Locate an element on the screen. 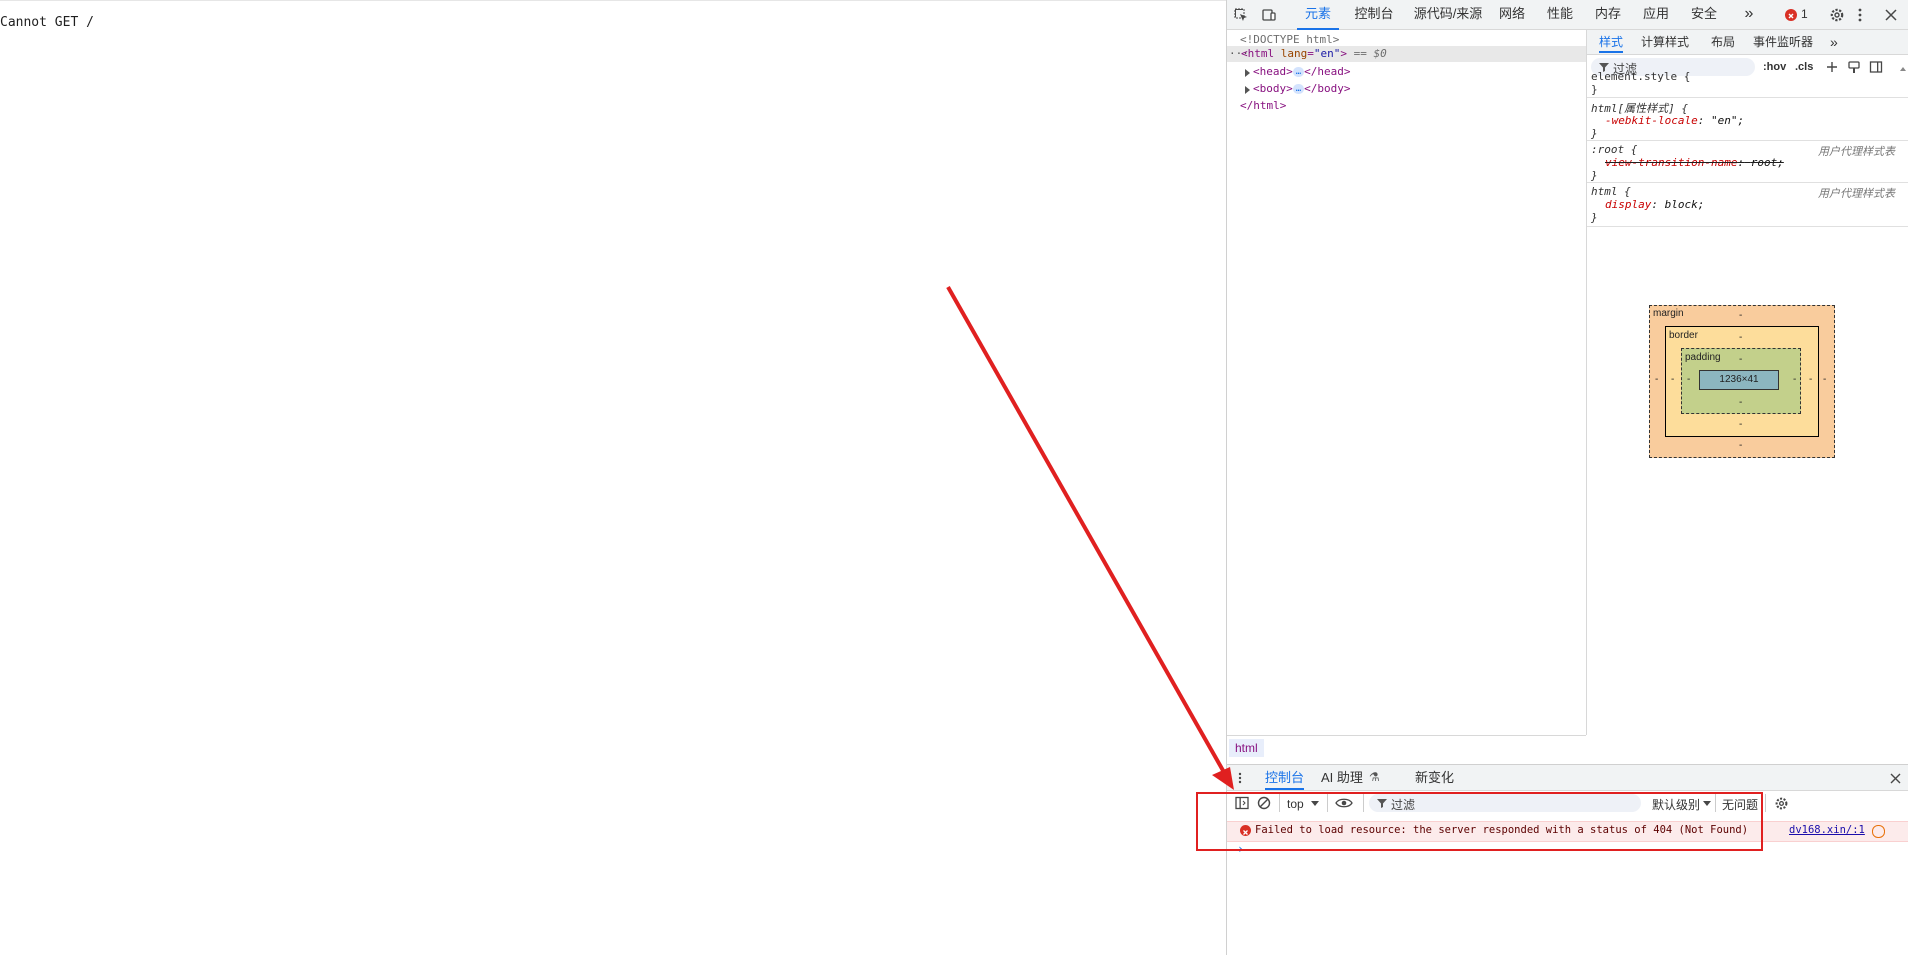 This screenshot has height=956, width=1908. annotation-arrowhead is located at coordinates (1223, 778).